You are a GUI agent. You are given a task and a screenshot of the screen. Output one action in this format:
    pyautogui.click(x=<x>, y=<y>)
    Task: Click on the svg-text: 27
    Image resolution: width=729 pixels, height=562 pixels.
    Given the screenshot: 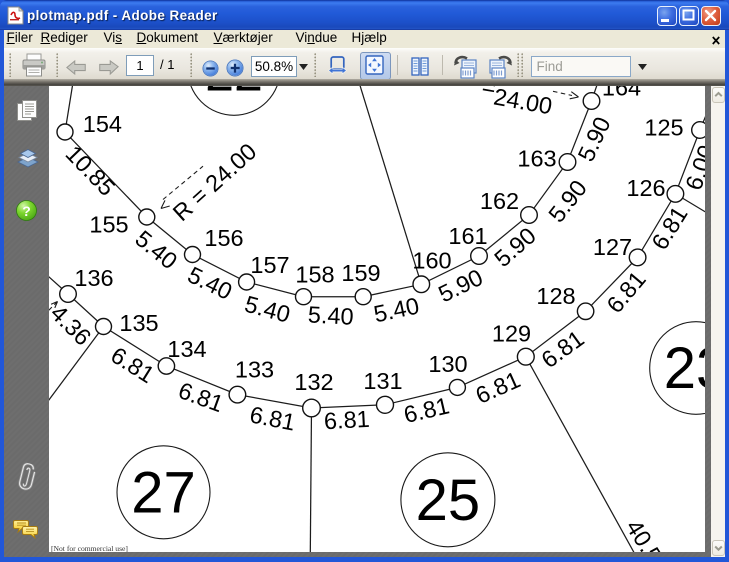 What is the action you would take?
    pyautogui.click(x=163, y=492)
    